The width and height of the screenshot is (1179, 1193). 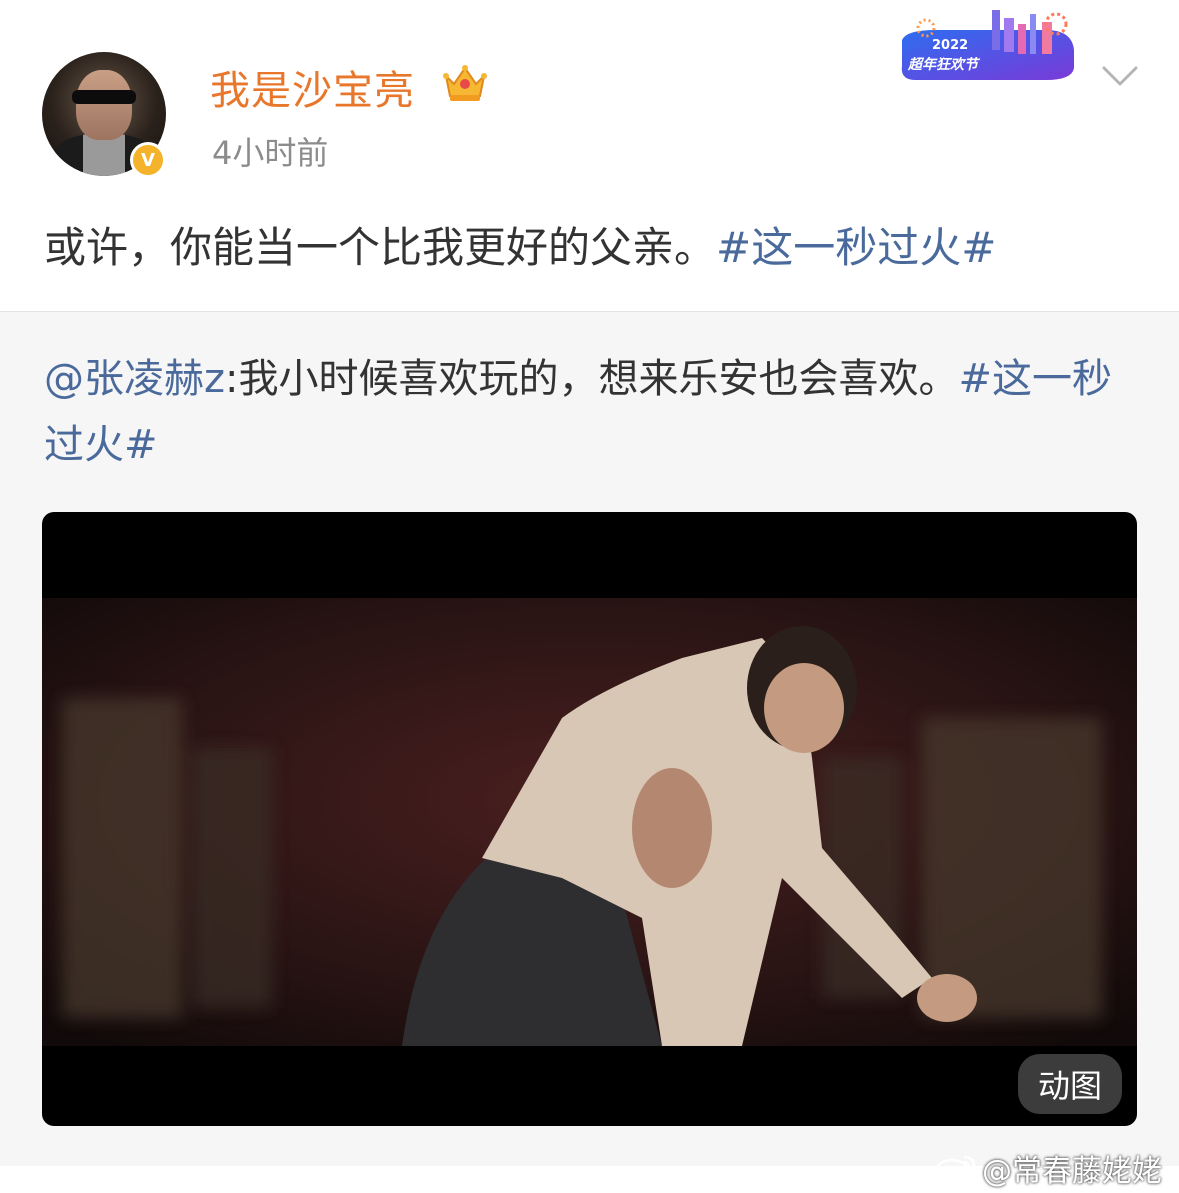 What do you see at coordinates (856, 247) in the screenshot?
I see `post-hashtag: #这一秒过火#` at bounding box center [856, 247].